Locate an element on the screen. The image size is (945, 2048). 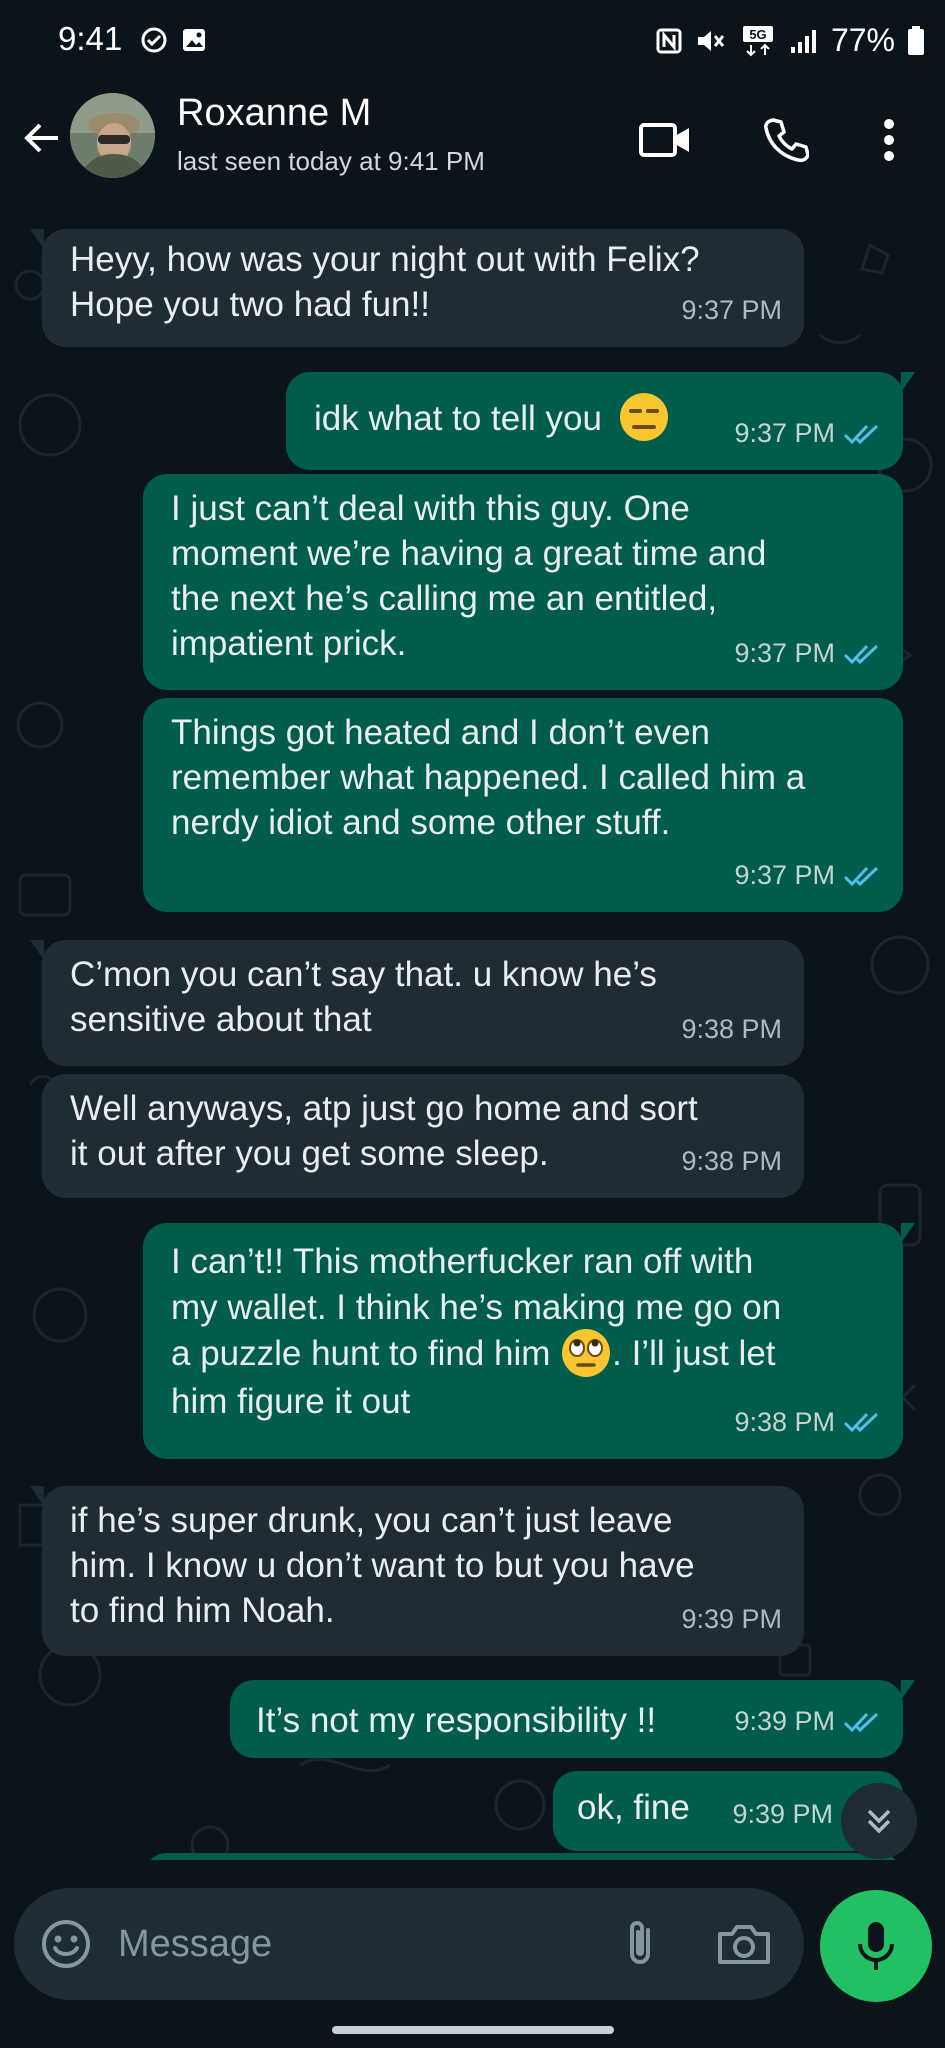
message-text: ok, fine is located at coordinates (633, 1807).